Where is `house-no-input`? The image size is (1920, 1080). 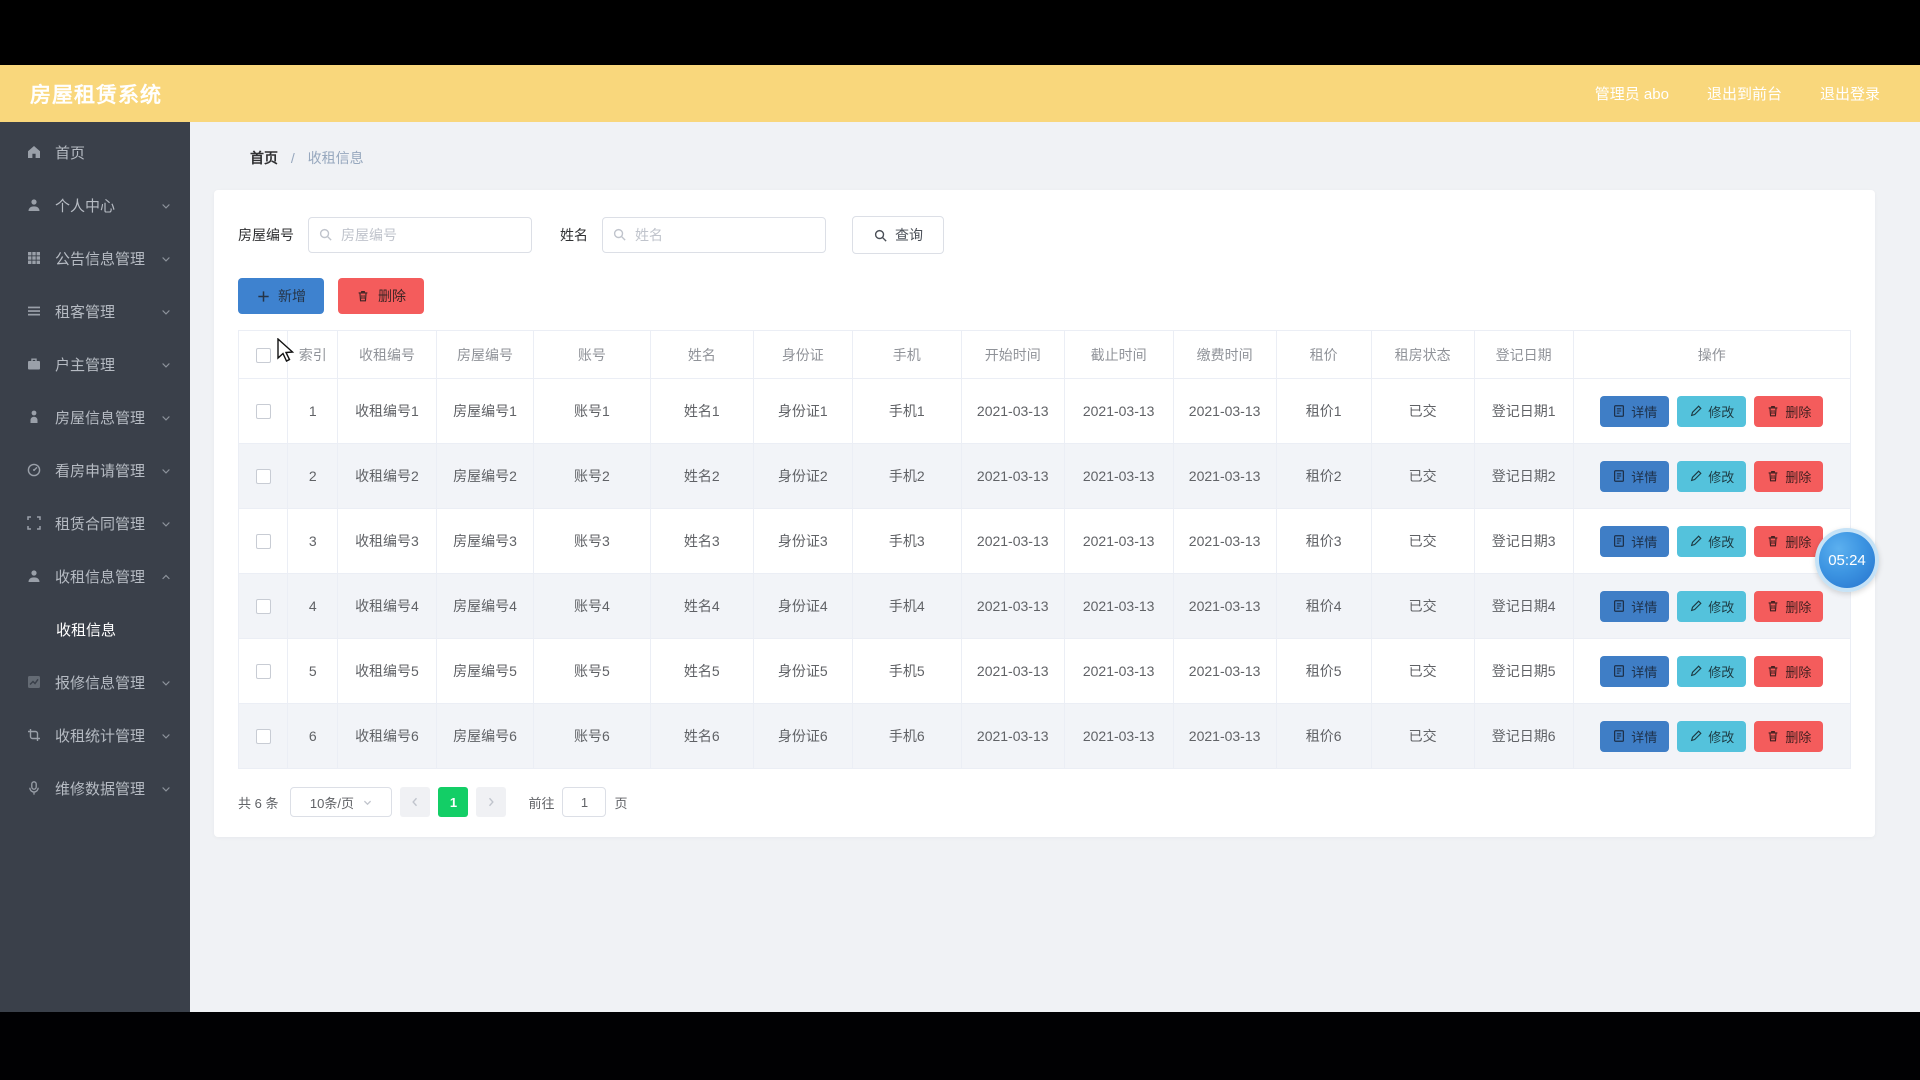 house-no-input is located at coordinates (420, 235).